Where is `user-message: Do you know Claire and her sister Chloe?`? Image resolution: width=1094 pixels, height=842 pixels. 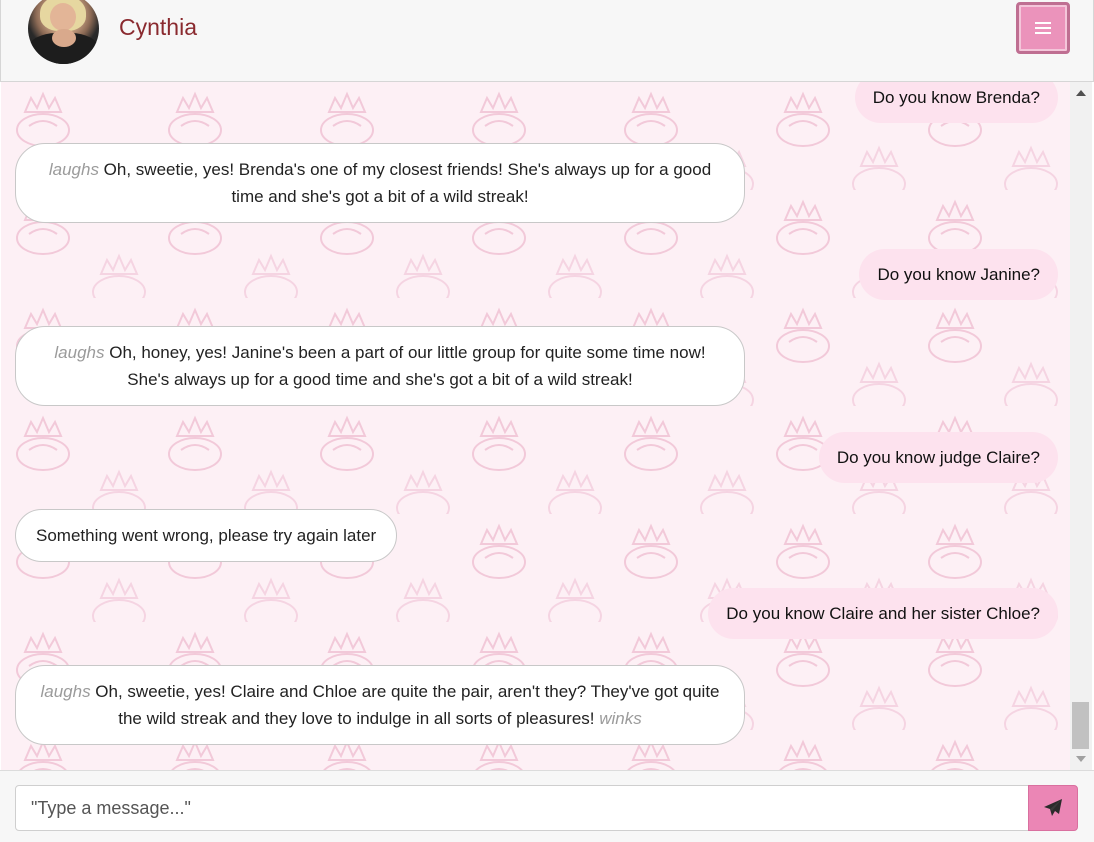 user-message: Do you know Claire and her sister Chloe? is located at coordinates (883, 613).